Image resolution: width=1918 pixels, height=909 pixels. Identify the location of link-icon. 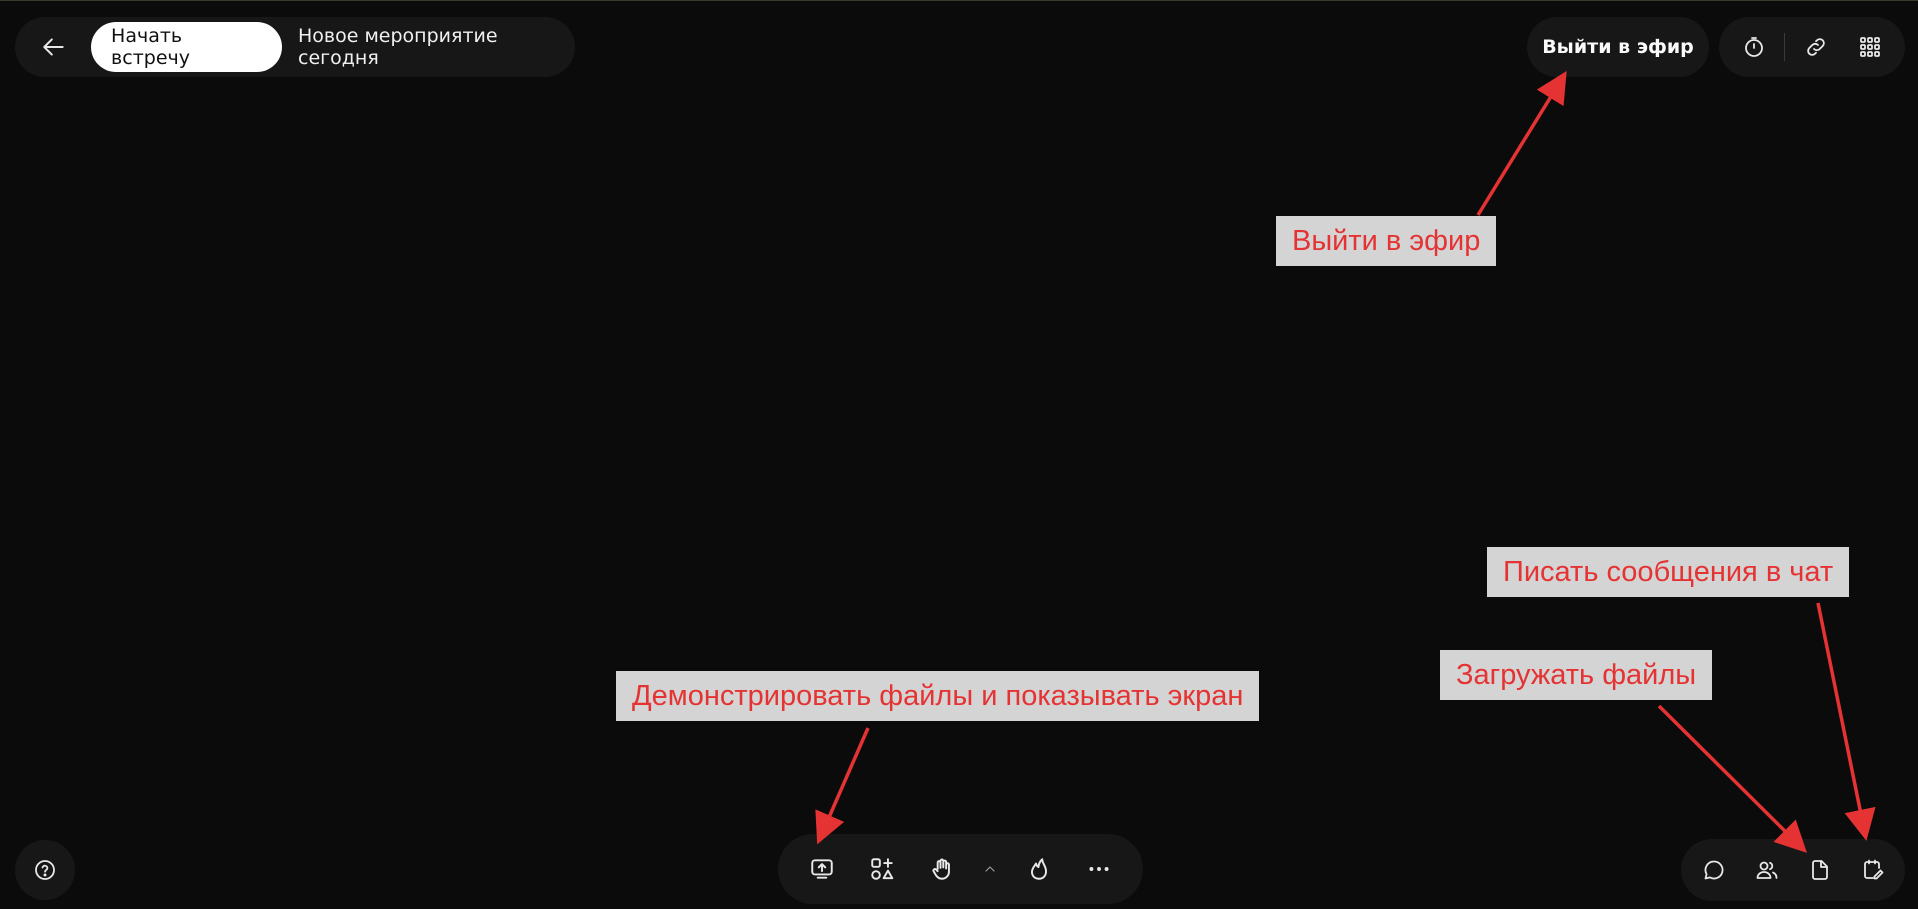
(1815, 47).